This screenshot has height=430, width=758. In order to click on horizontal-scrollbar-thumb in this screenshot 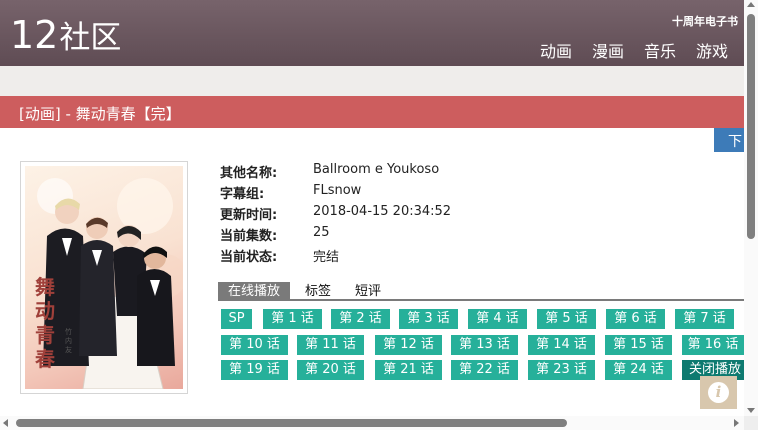, I will do `click(291, 423)`.